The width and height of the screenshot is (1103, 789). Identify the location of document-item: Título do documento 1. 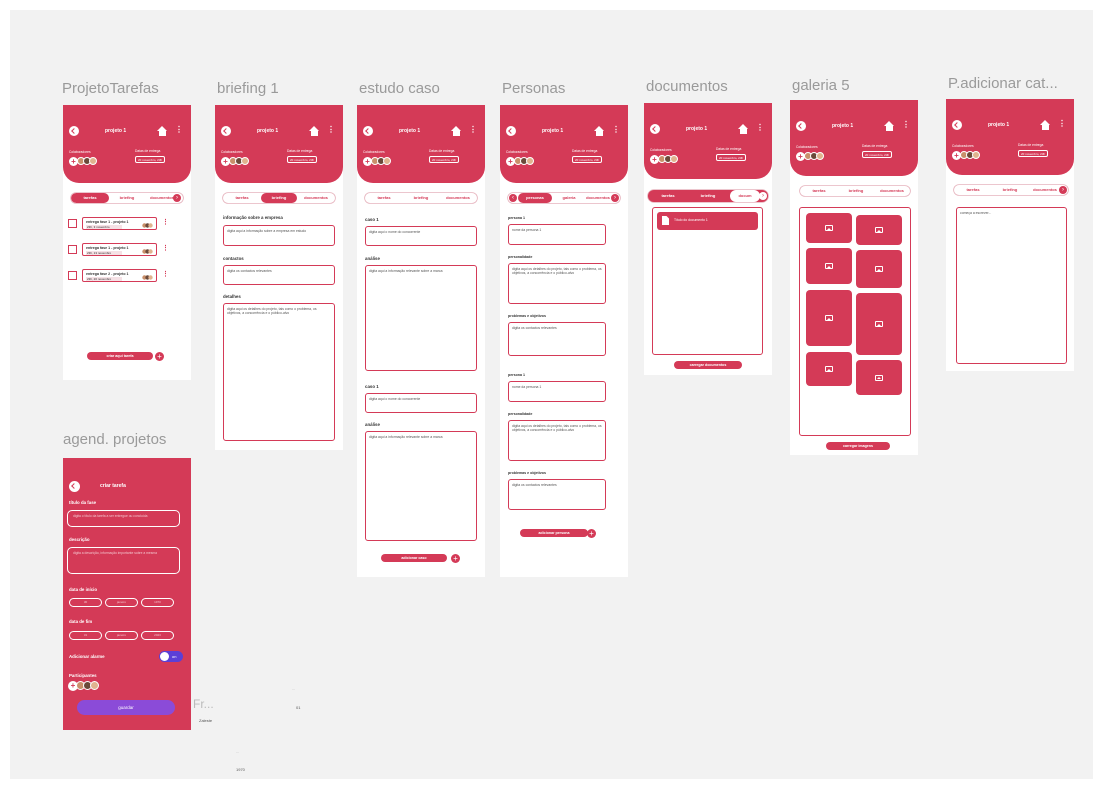
(707, 221).